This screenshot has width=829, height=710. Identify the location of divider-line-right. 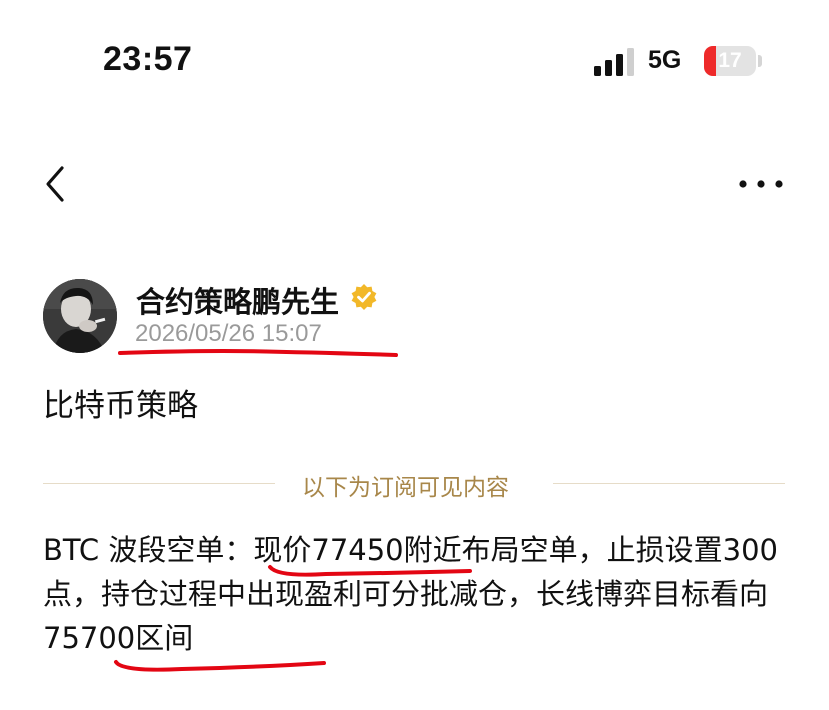
(669, 483).